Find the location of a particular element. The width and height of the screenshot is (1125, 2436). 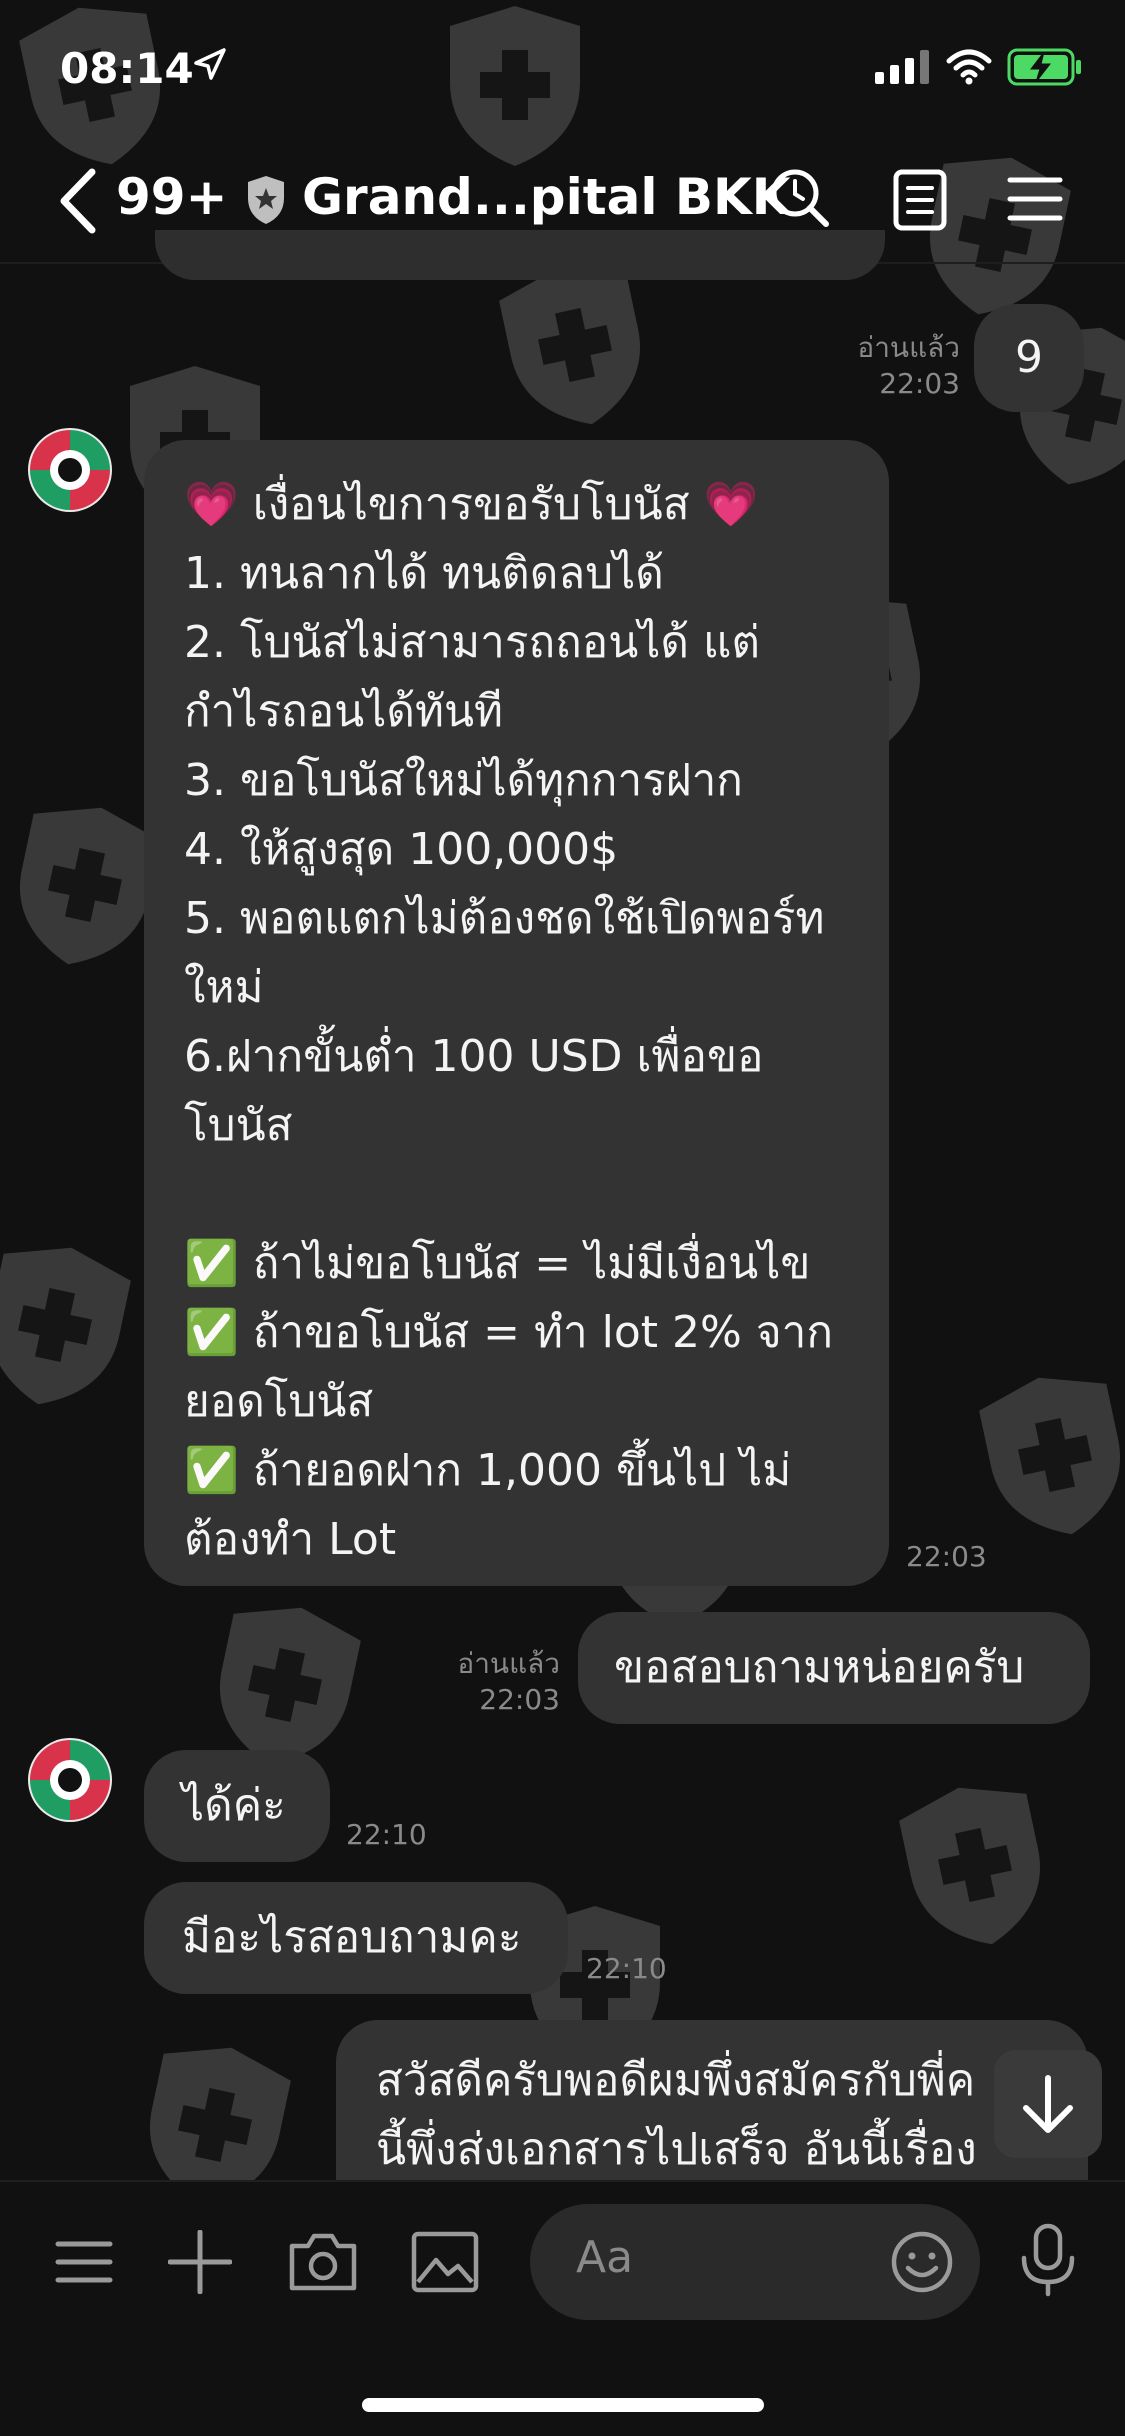

status-indicators is located at coordinates (979, 67).